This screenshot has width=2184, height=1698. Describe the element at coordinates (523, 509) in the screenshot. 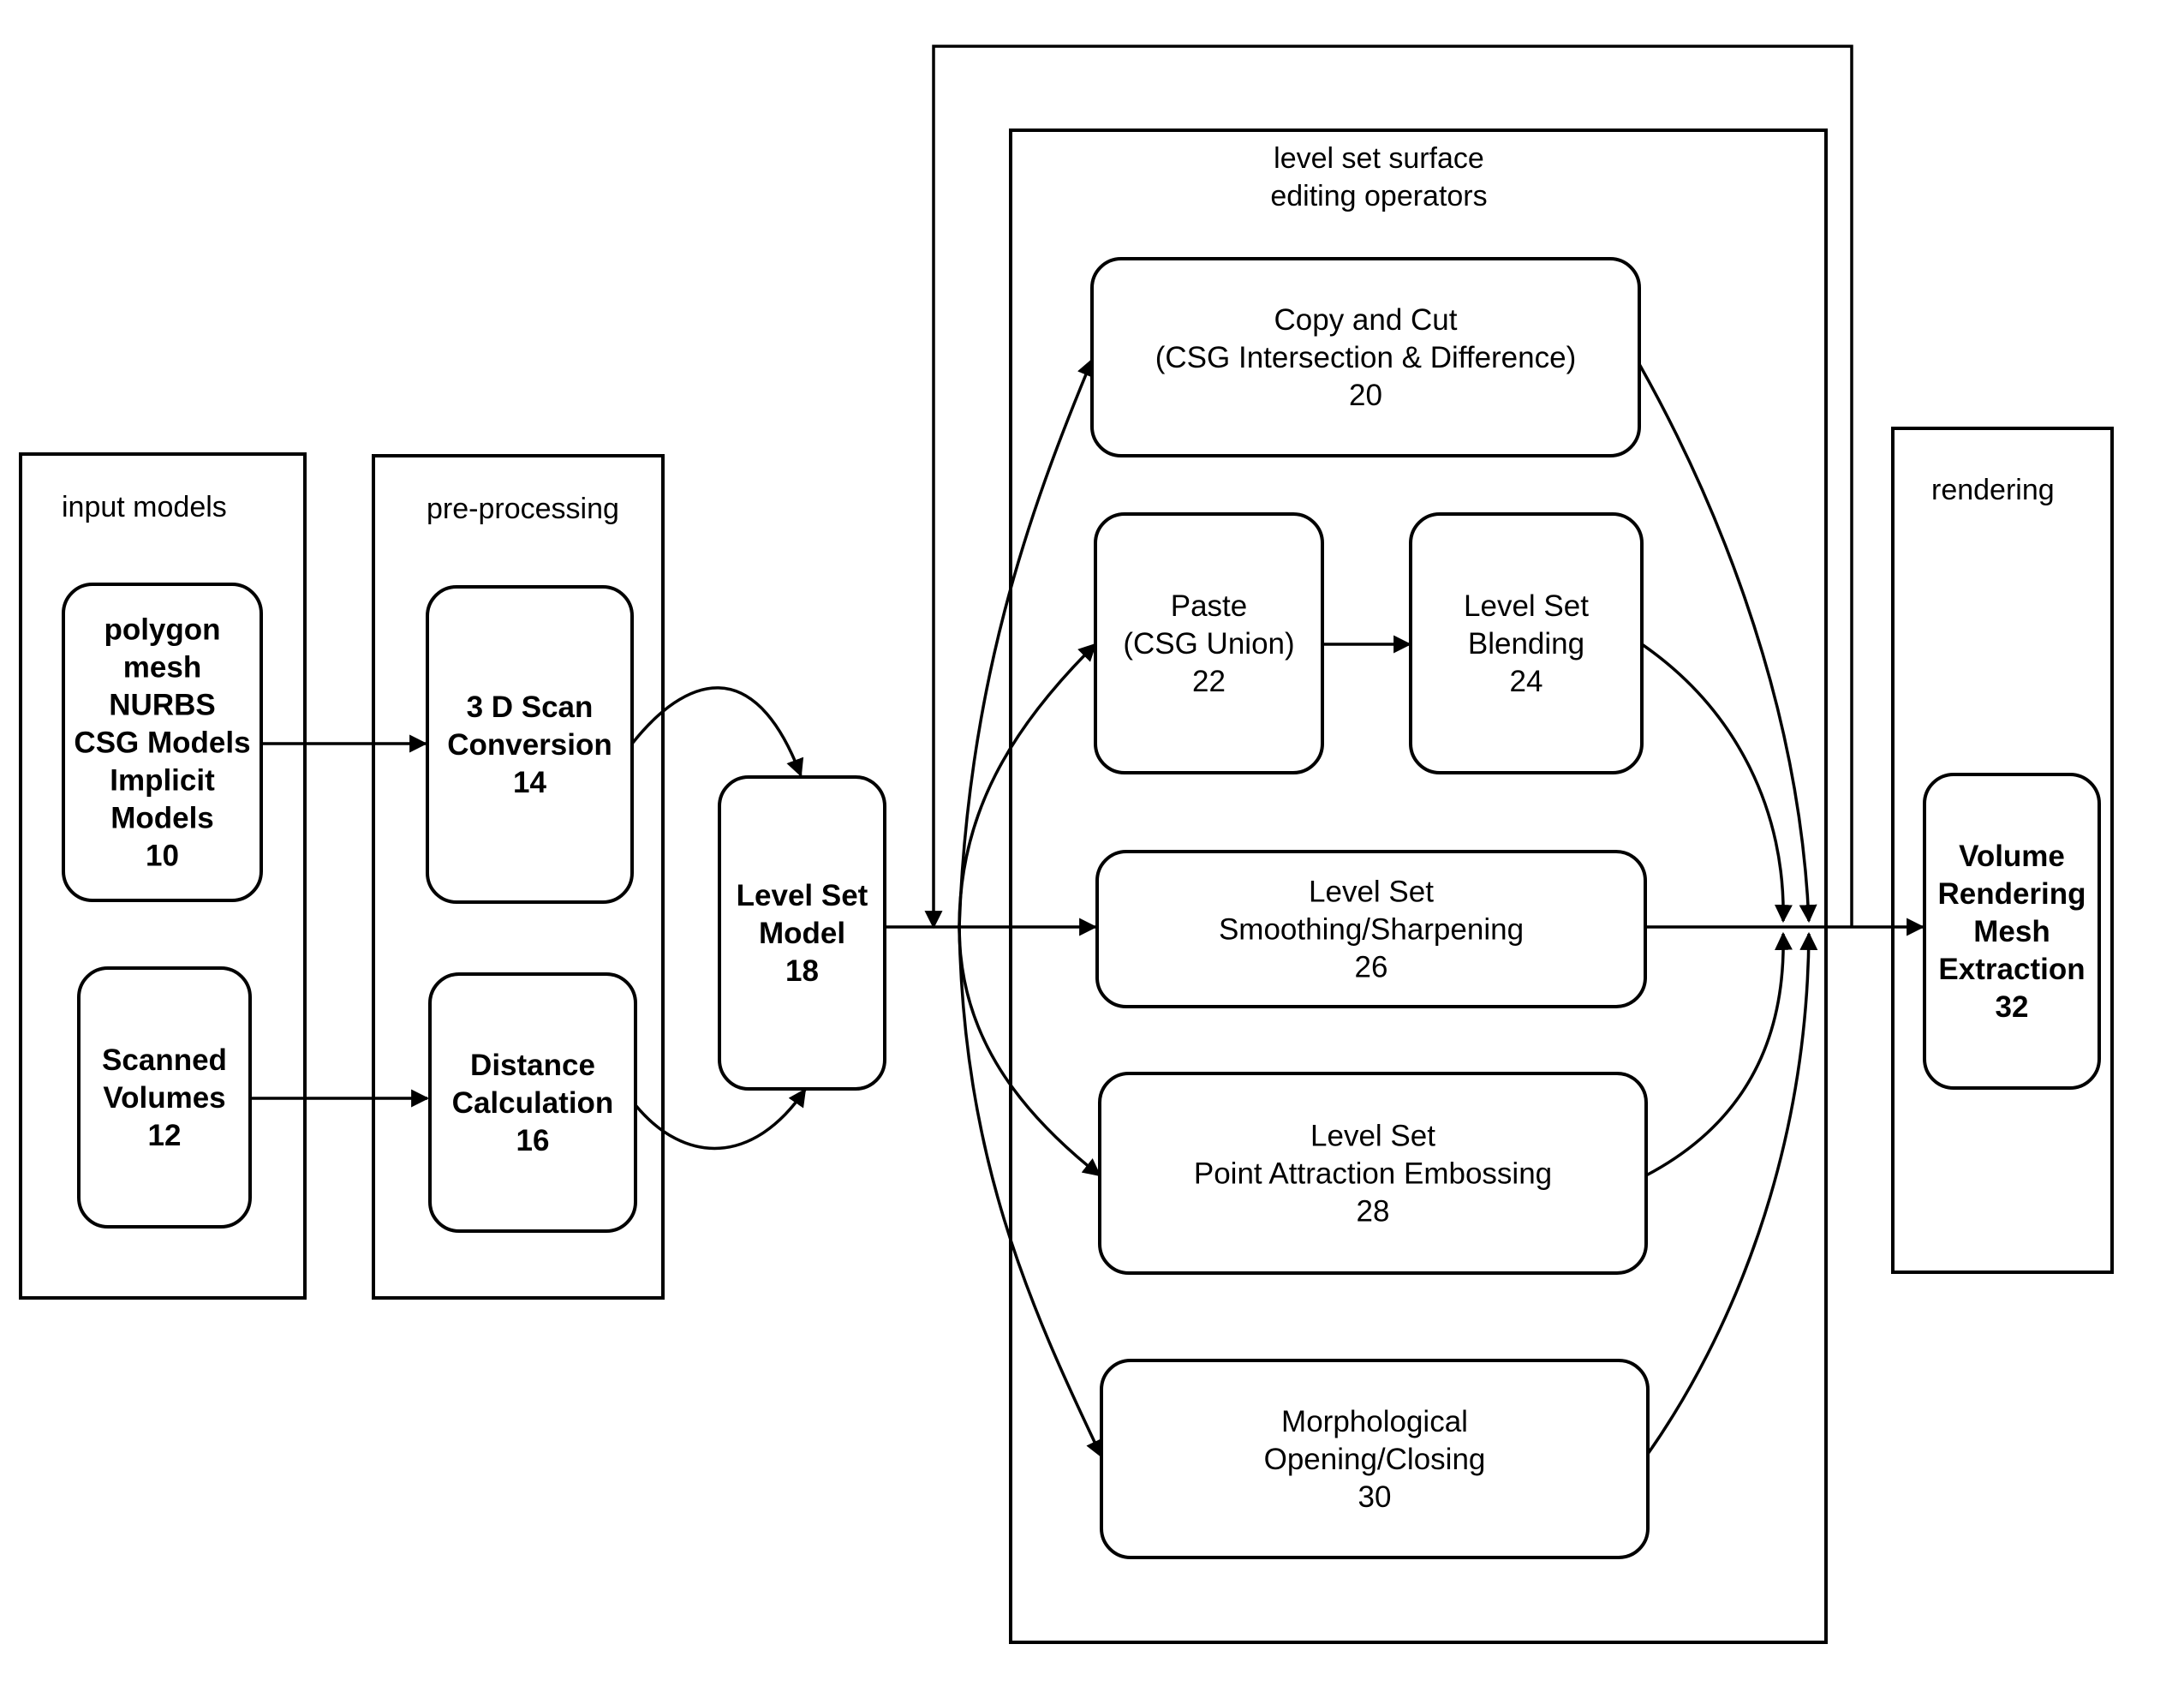

I see `group-label-pre-processing: pre-processing` at that location.